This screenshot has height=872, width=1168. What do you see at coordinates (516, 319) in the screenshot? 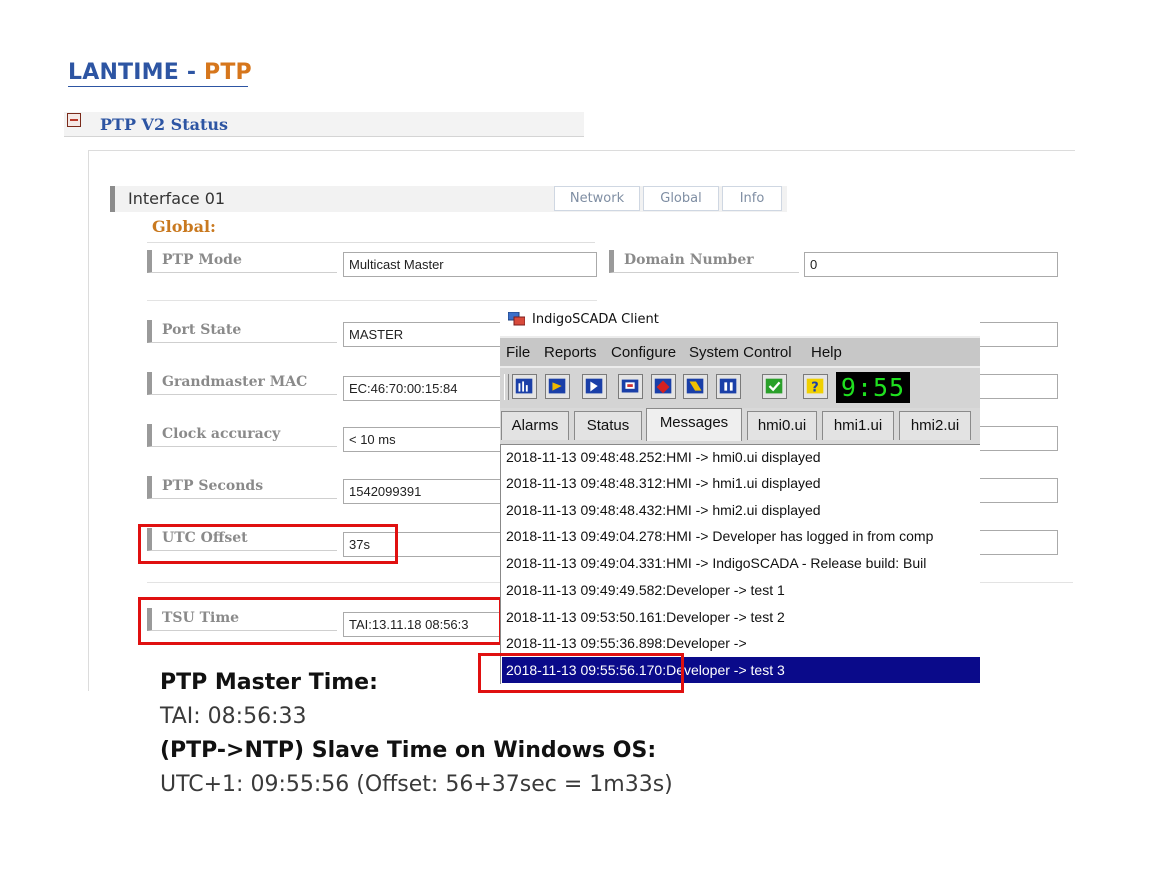
I see `app-icon` at bounding box center [516, 319].